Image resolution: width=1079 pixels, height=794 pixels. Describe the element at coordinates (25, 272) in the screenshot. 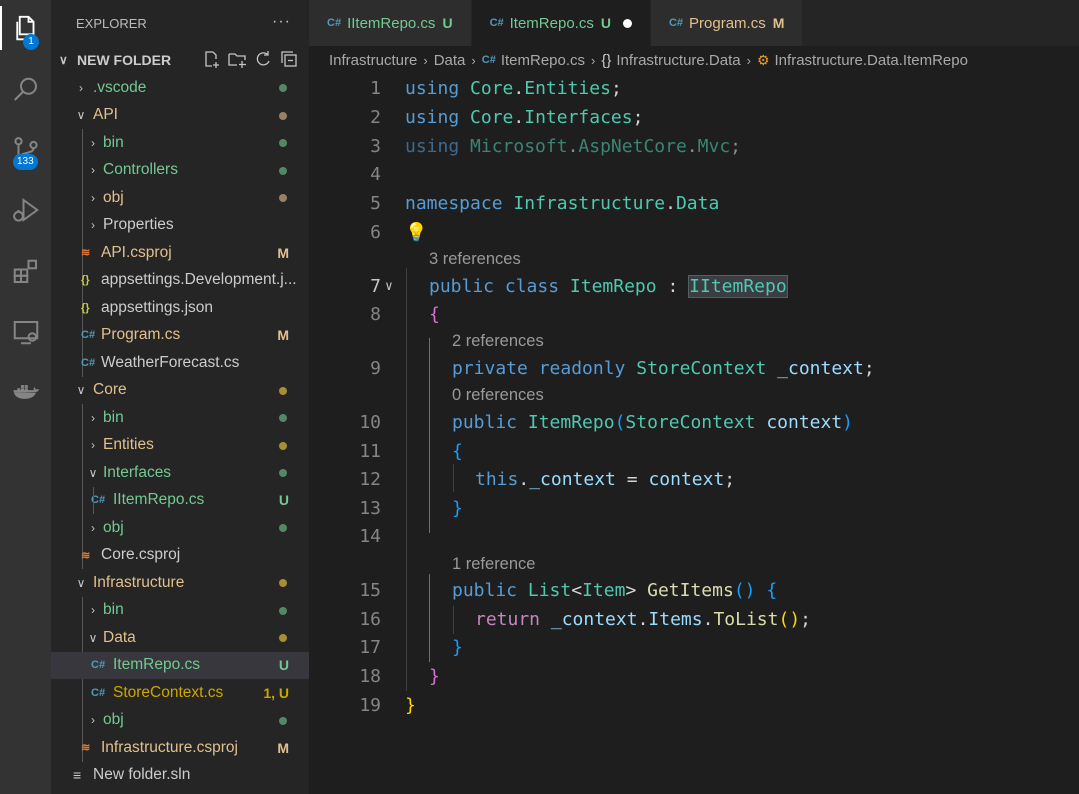

I see `extensions-icon` at that location.